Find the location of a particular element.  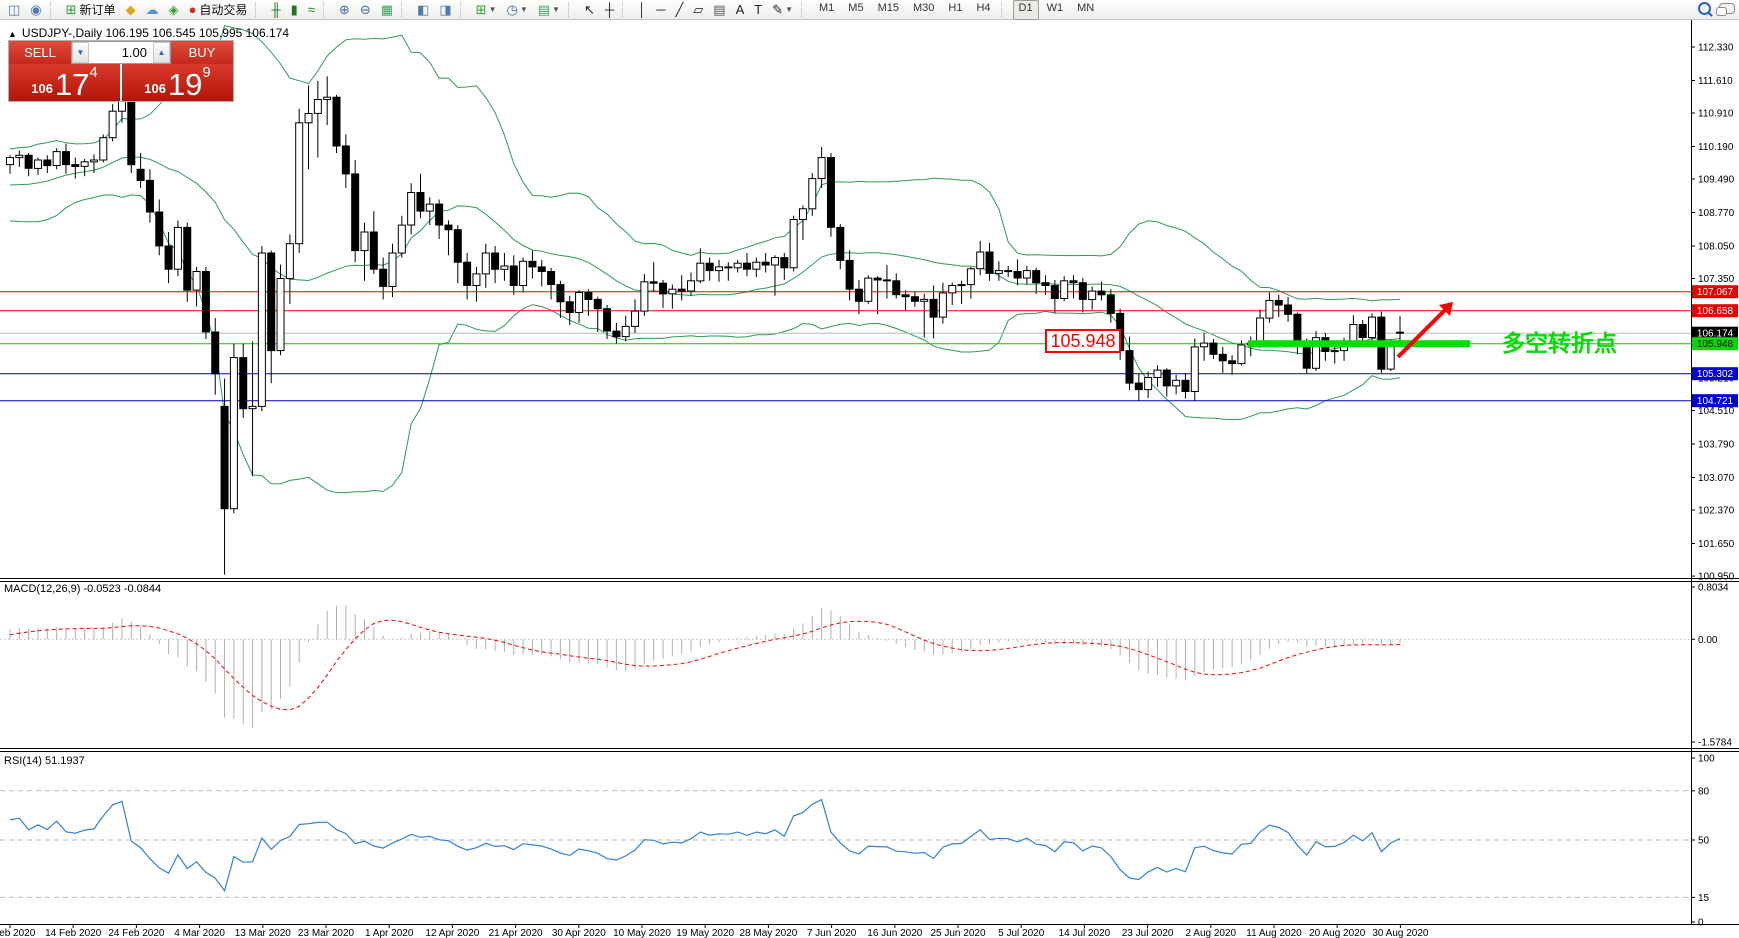

data-window-icon: ◧ is located at coordinates (423, 10).